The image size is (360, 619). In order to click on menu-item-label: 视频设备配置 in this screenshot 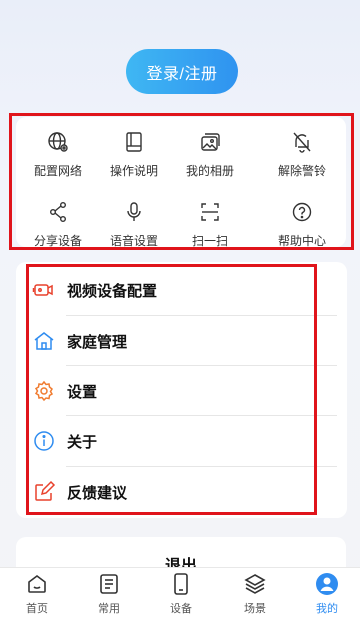, I will do `click(112, 290)`.